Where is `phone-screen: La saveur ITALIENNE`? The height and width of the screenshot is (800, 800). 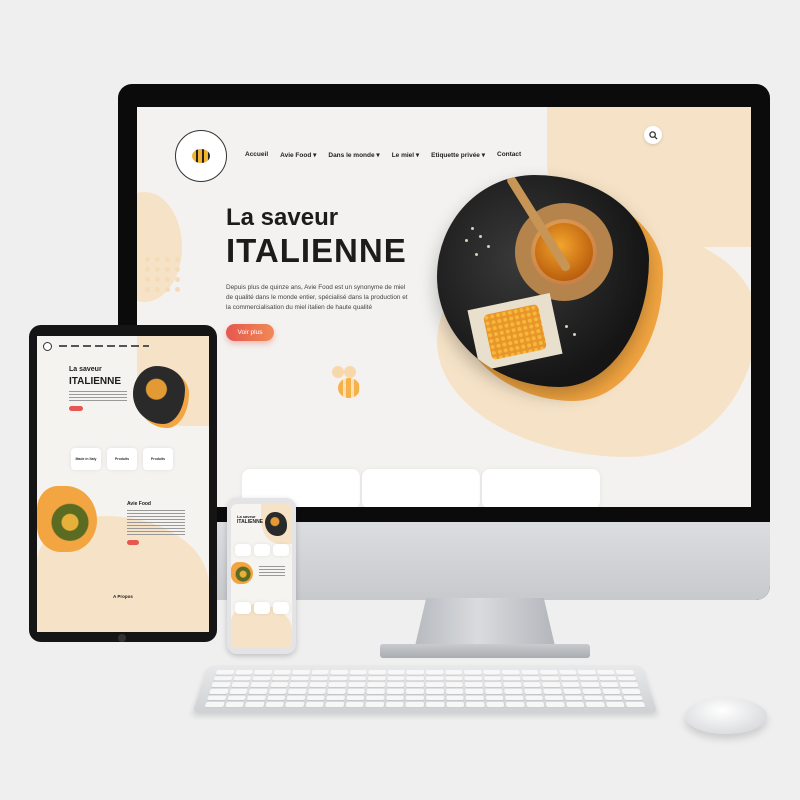
phone-screen: La saveur ITALIENNE is located at coordinates (261, 576).